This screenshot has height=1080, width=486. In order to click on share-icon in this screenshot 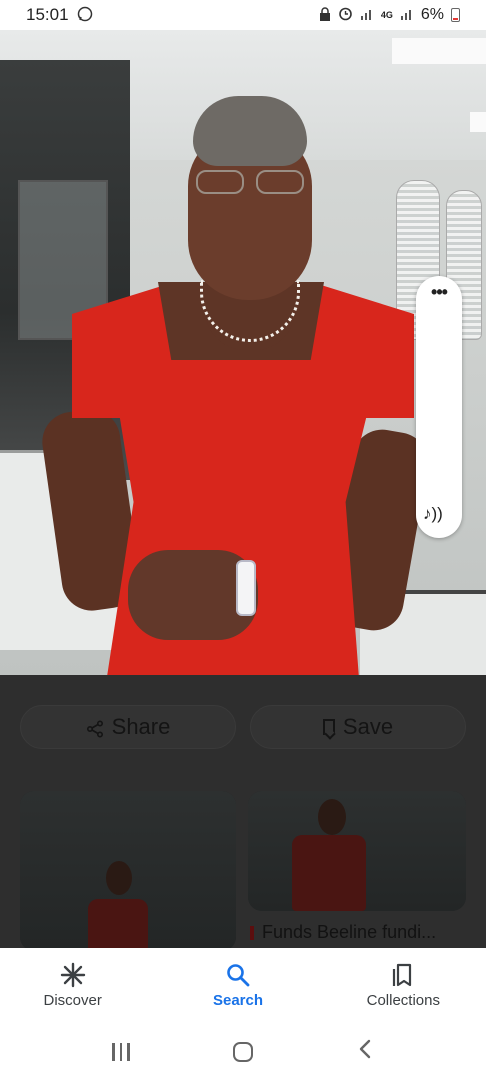, I will do `click(95, 728)`.